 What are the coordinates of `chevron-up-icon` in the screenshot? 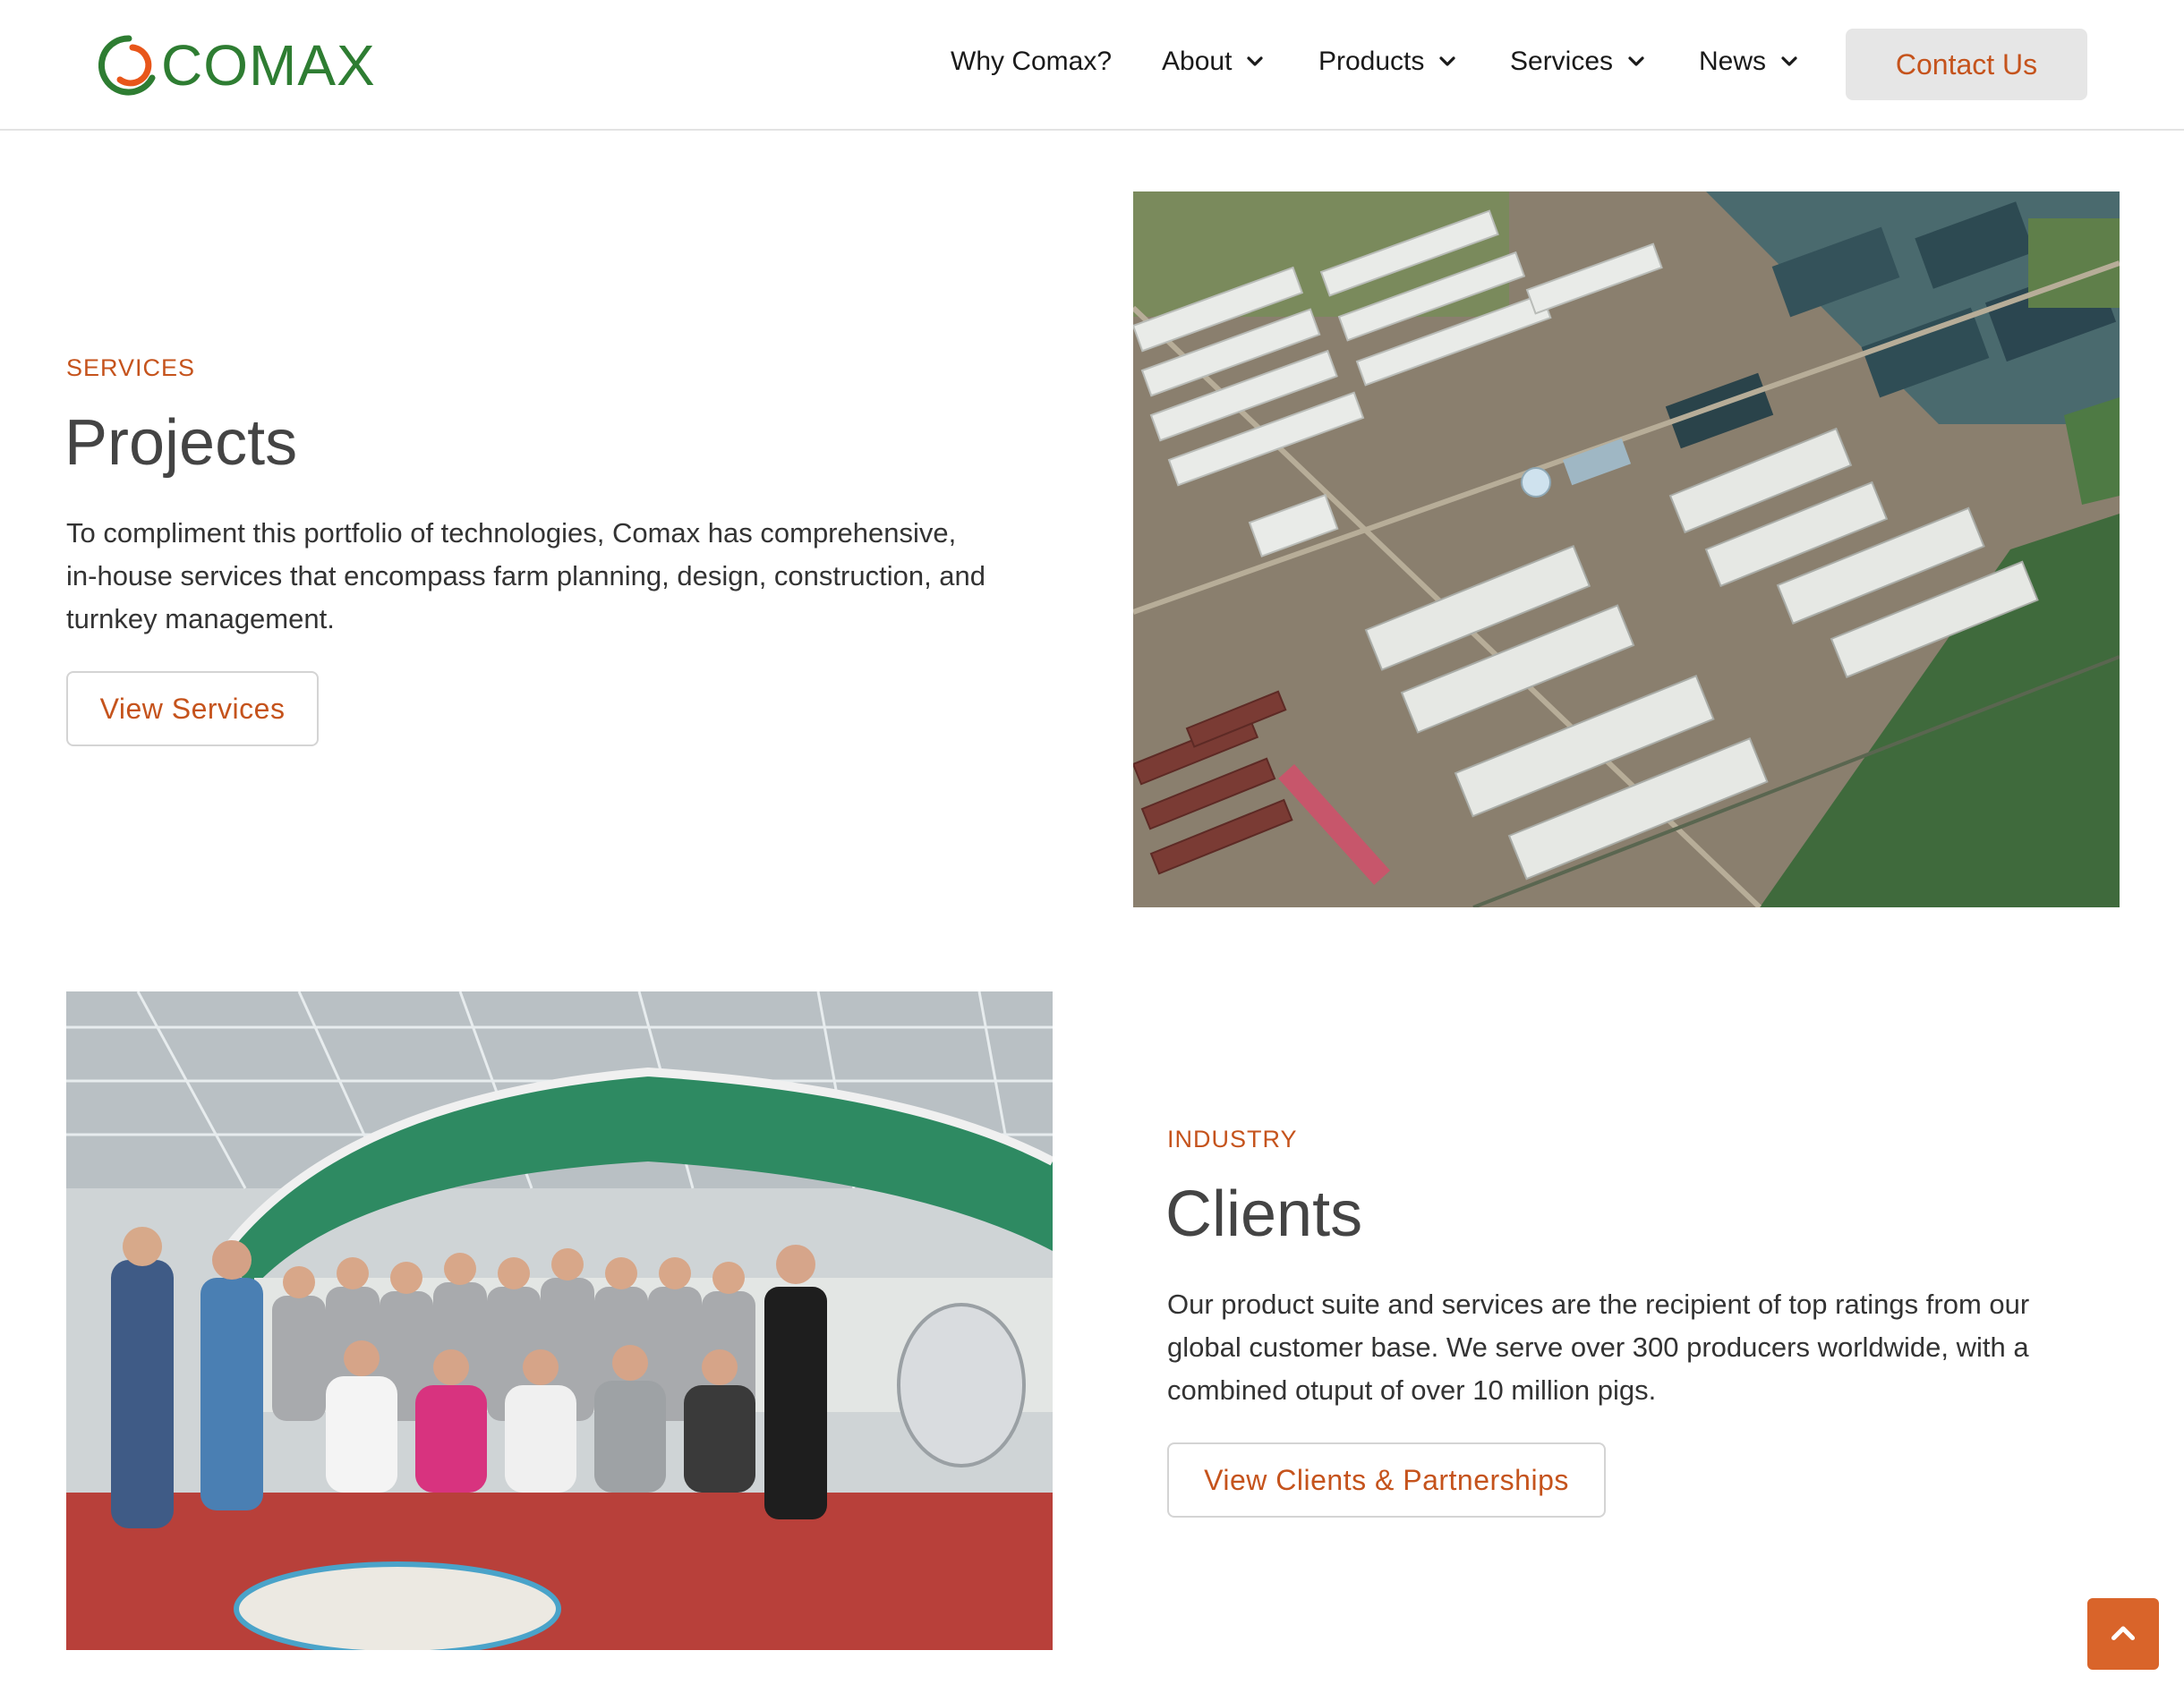 It's located at (2123, 1633).